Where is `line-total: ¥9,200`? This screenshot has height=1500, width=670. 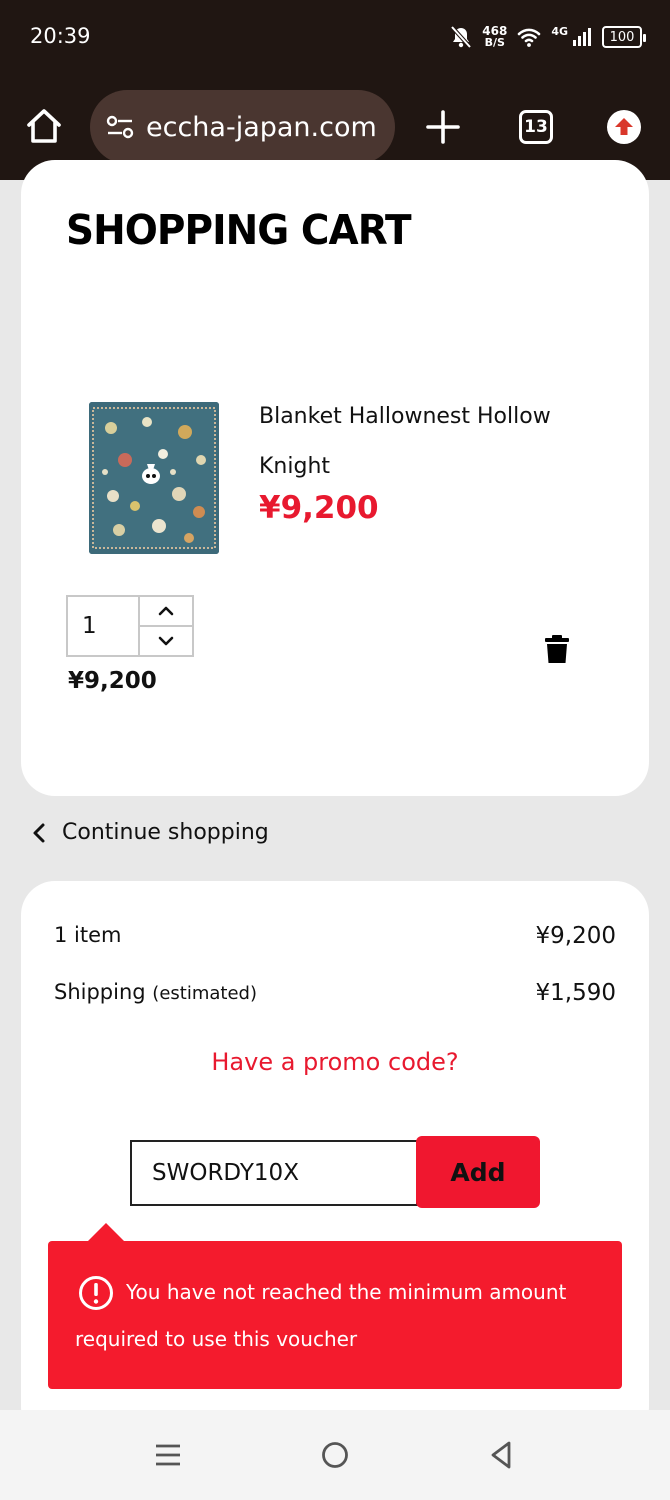
line-total: ¥9,200 is located at coordinates (112, 681).